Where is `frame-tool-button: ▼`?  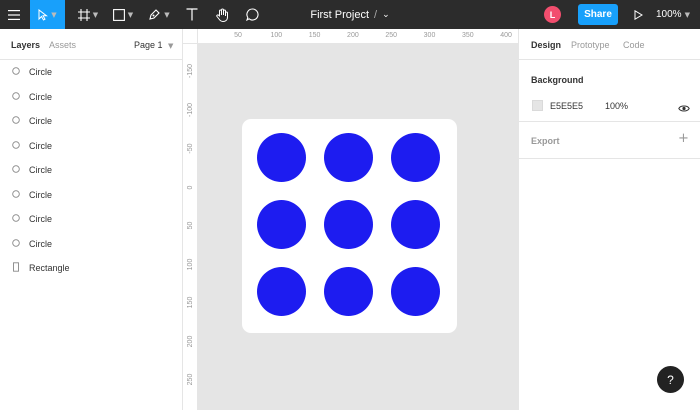 frame-tool-button: ▼ is located at coordinates (88, 14).